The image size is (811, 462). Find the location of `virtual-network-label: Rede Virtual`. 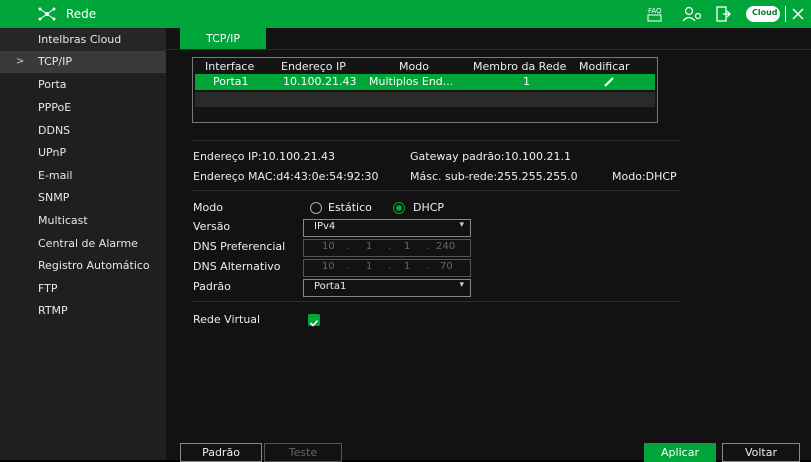

virtual-network-label: Rede Virtual is located at coordinates (227, 319).